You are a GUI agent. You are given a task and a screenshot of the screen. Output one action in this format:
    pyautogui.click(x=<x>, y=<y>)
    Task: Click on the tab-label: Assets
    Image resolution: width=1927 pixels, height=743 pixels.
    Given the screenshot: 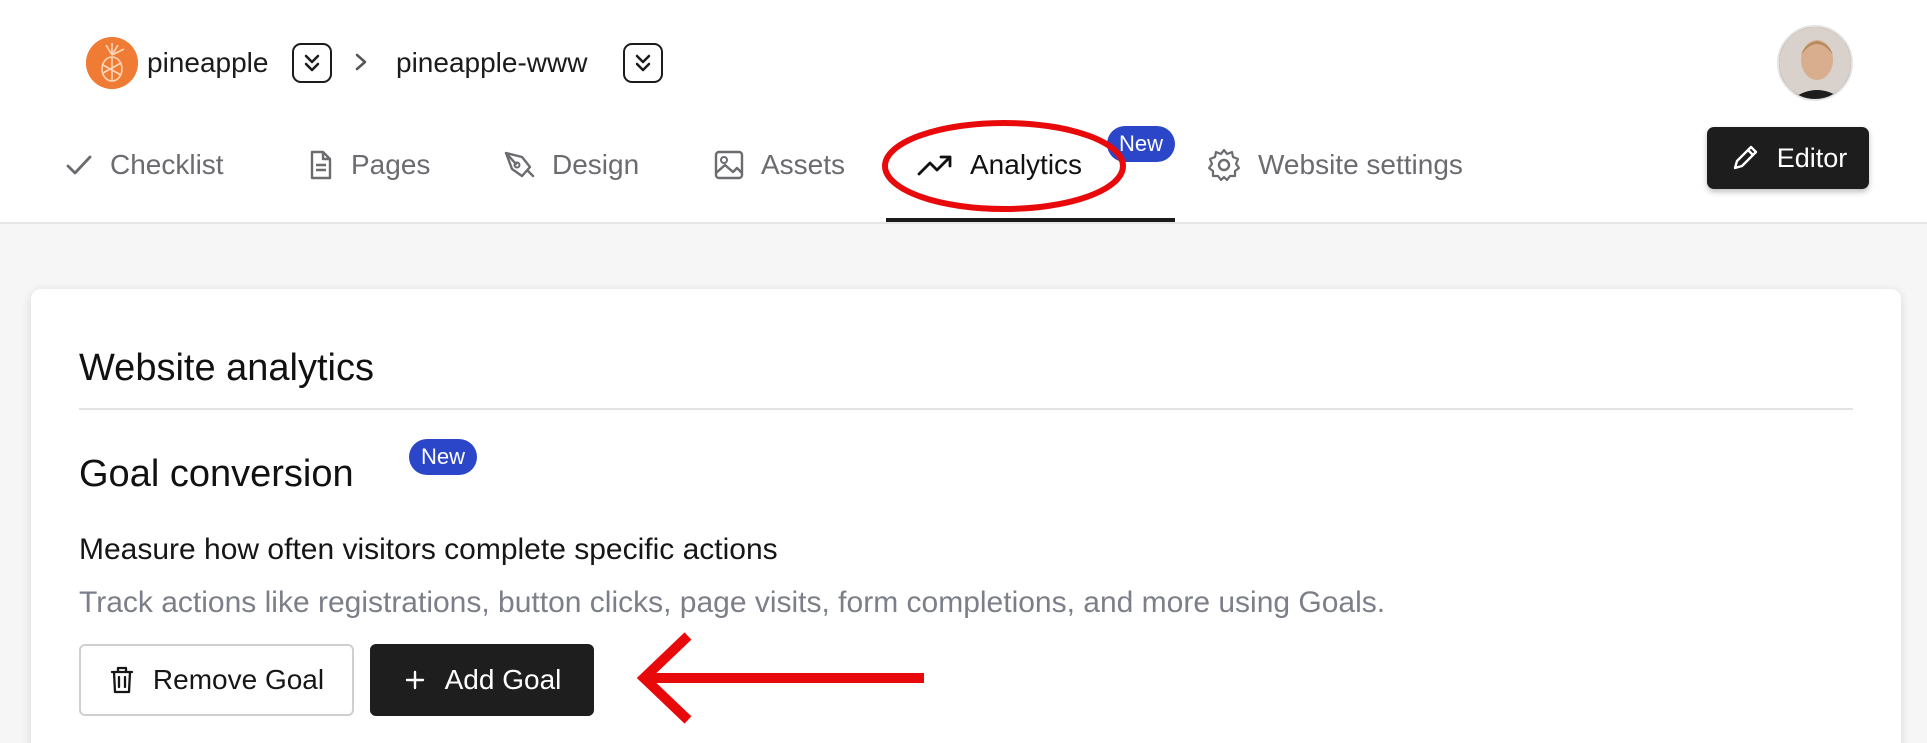 What is the action you would take?
    pyautogui.click(x=803, y=164)
    